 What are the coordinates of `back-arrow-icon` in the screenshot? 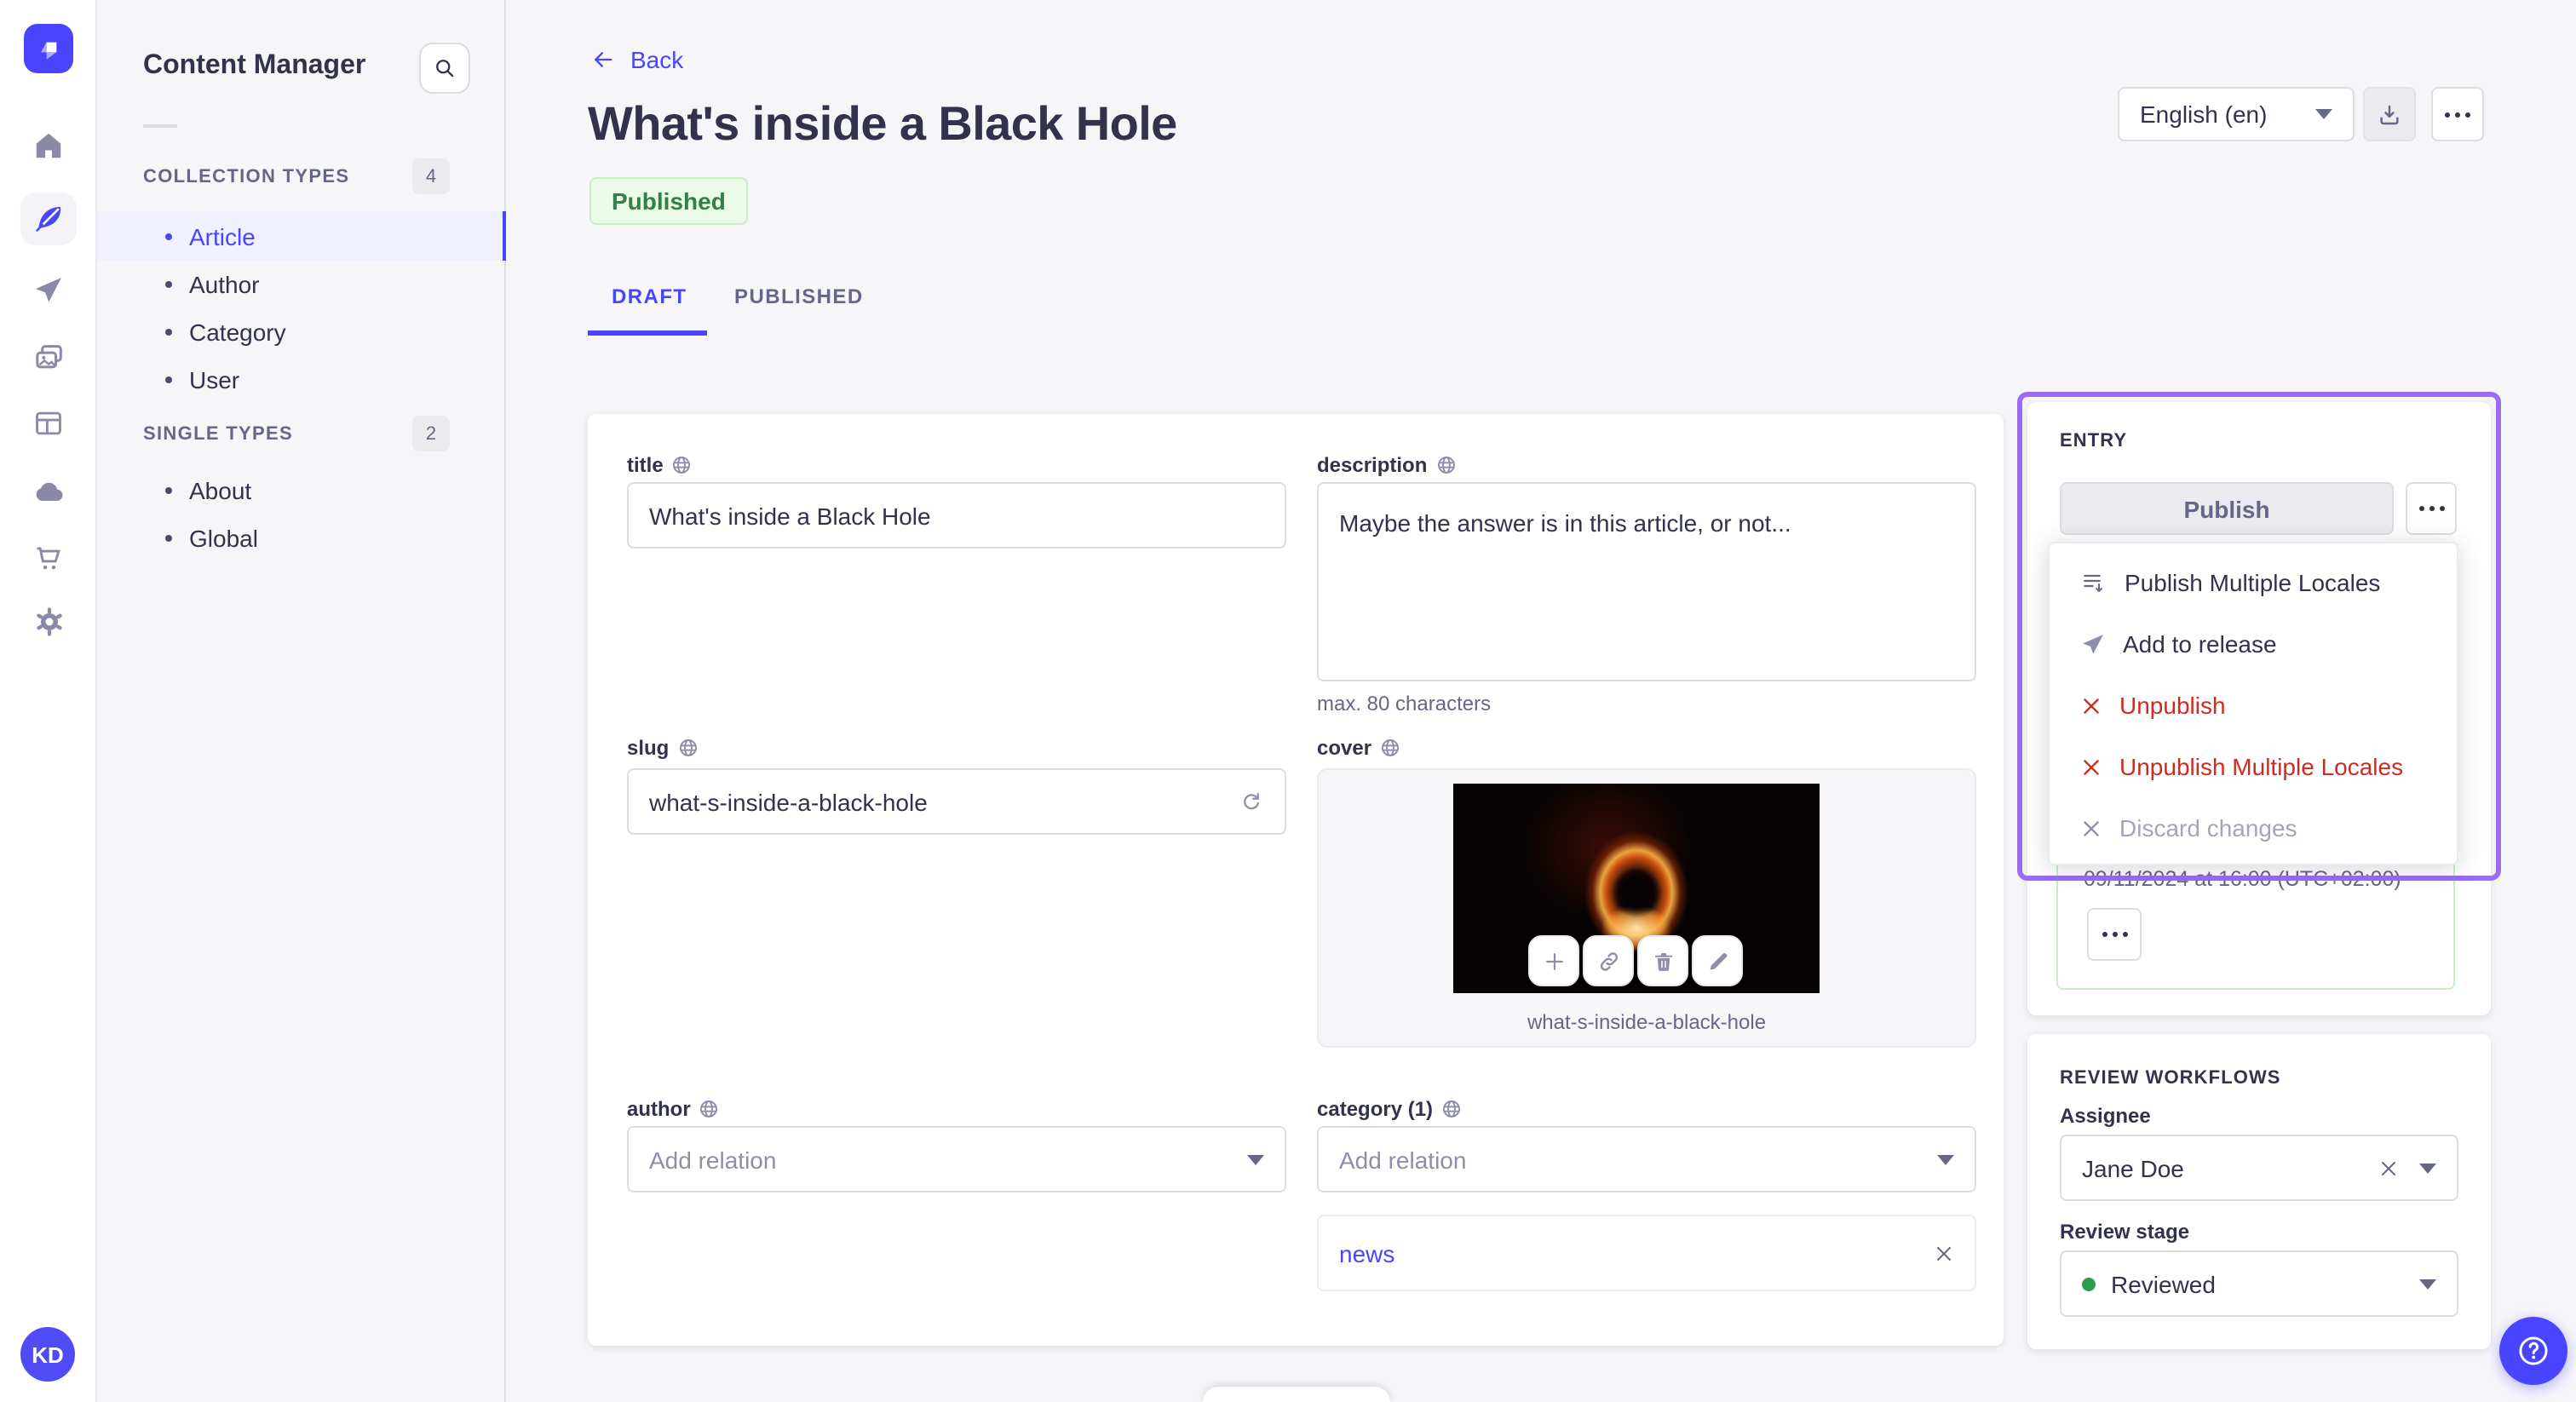 It's located at (603, 59).